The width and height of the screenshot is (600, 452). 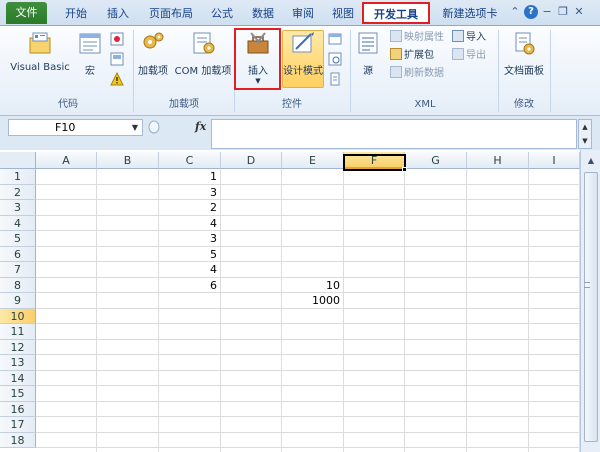 I want to click on row-header-9: 9, so click(x=18, y=301).